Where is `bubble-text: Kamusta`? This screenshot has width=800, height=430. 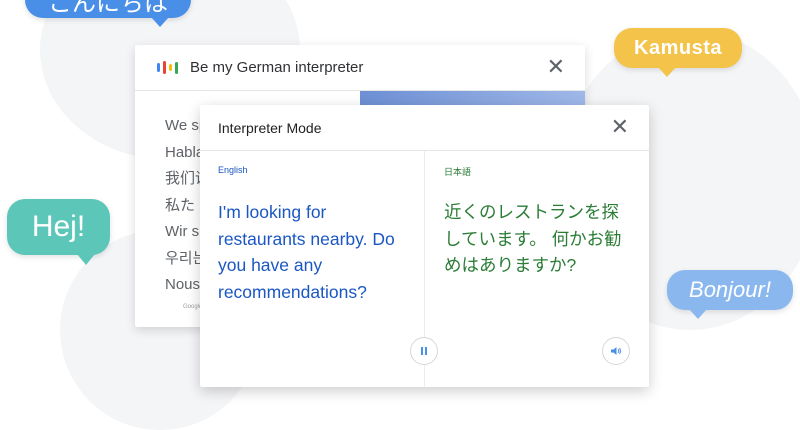
bubble-text: Kamusta is located at coordinates (678, 47).